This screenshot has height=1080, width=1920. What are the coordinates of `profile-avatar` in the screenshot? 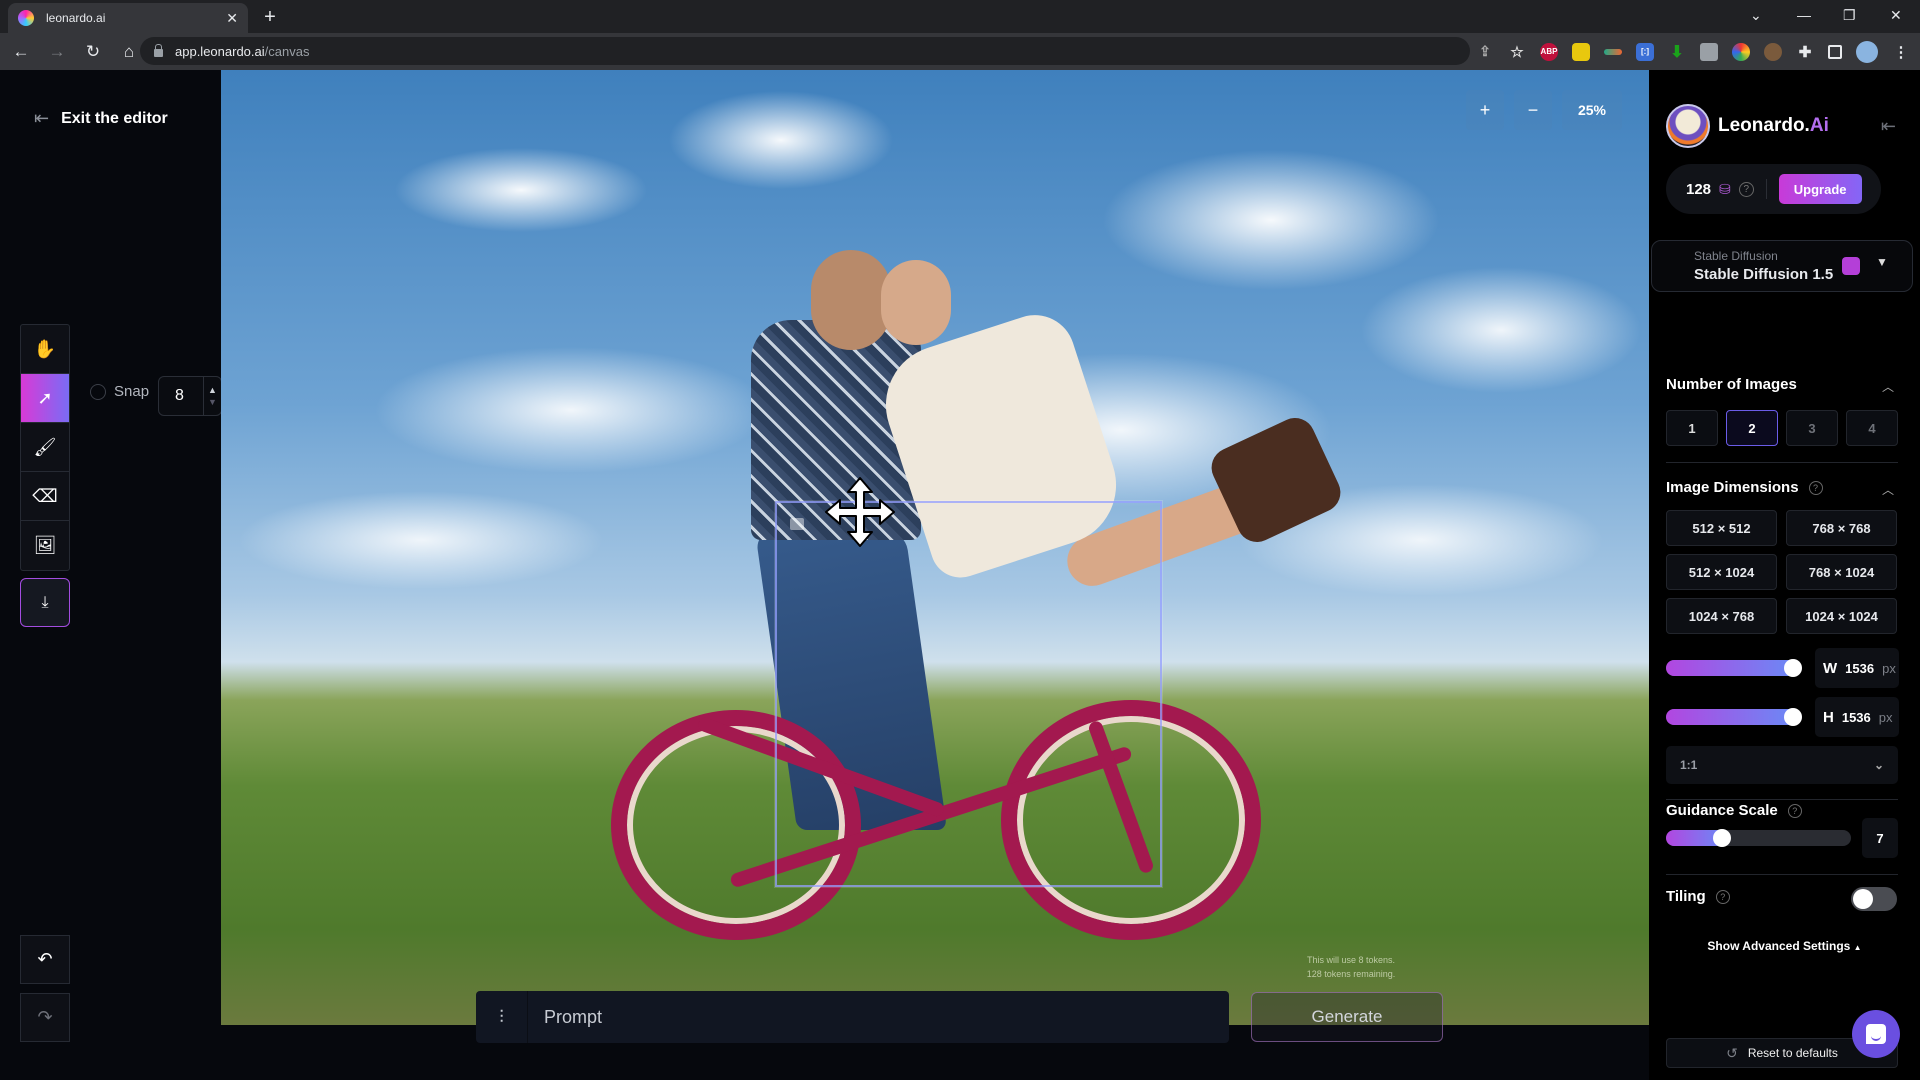 It's located at (1867, 51).